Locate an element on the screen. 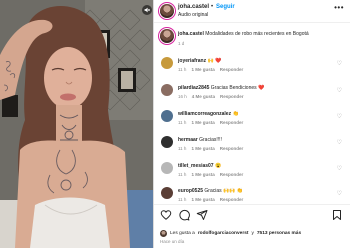 The width and height of the screenshot is (350, 249). author-avatar is located at coordinates (167, 11).